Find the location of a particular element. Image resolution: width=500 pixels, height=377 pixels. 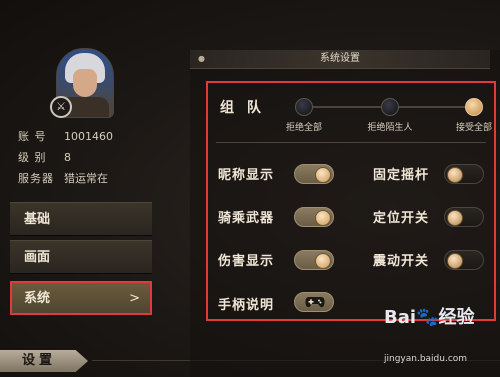

chevron-right-icon: > is located at coordinates (134, 298).